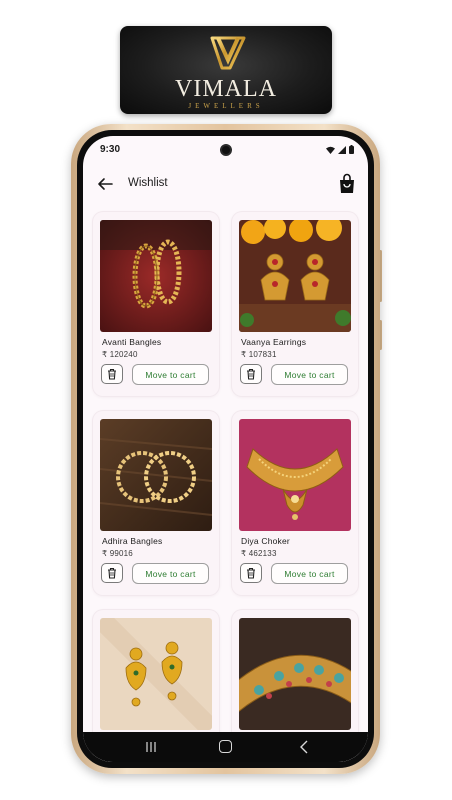 The width and height of the screenshot is (452, 800). I want to click on back-icon, so click(304, 747).